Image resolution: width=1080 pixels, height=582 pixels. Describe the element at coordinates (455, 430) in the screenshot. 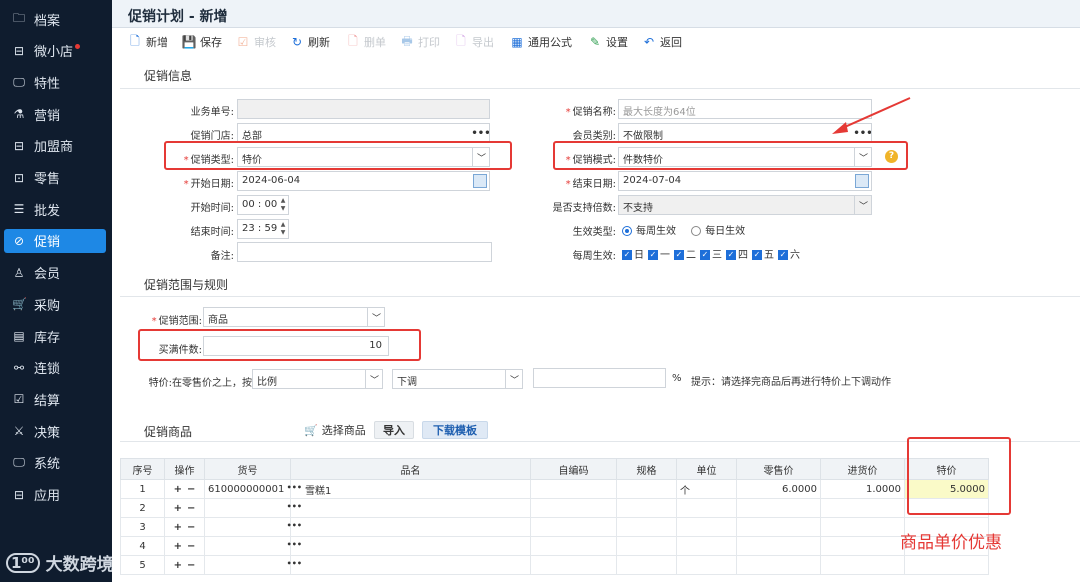

I see `download-template-button: 下载模板` at that location.